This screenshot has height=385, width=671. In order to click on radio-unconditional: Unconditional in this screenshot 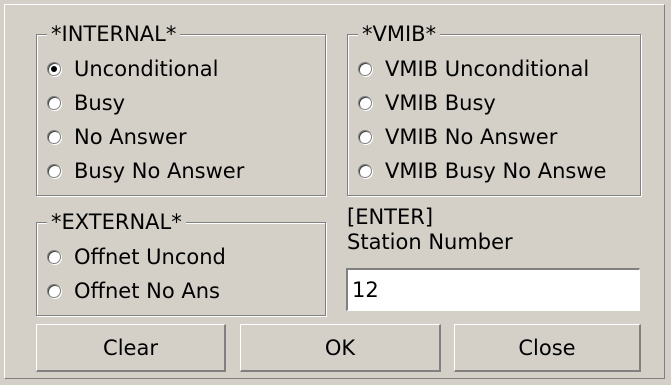, I will do `click(132, 69)`.